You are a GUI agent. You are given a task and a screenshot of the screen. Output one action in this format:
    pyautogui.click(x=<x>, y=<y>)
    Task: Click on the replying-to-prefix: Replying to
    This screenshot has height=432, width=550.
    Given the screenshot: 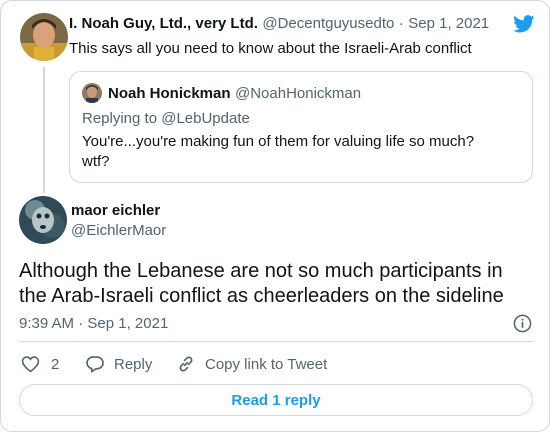 What is the action you would take?
    pyautogui.click(x=122, y=118)
    